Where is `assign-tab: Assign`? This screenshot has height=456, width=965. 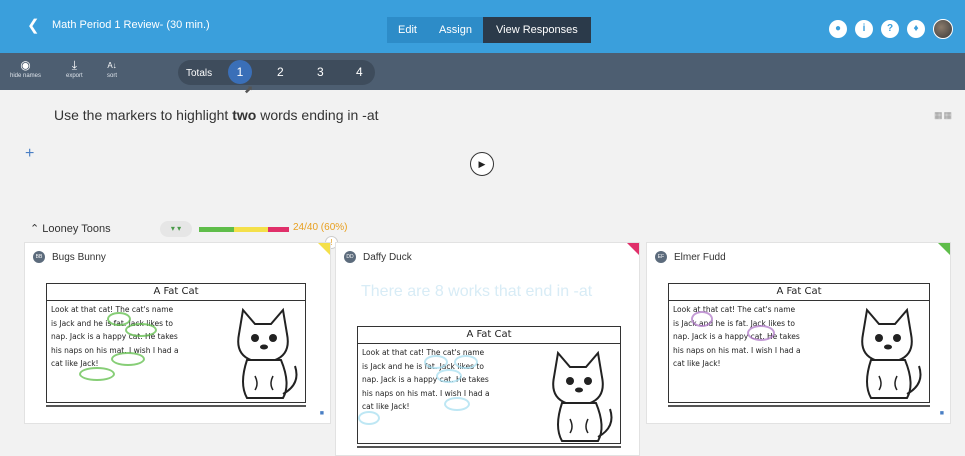 assign-tab: Assign is located at coordinates (455, 30).